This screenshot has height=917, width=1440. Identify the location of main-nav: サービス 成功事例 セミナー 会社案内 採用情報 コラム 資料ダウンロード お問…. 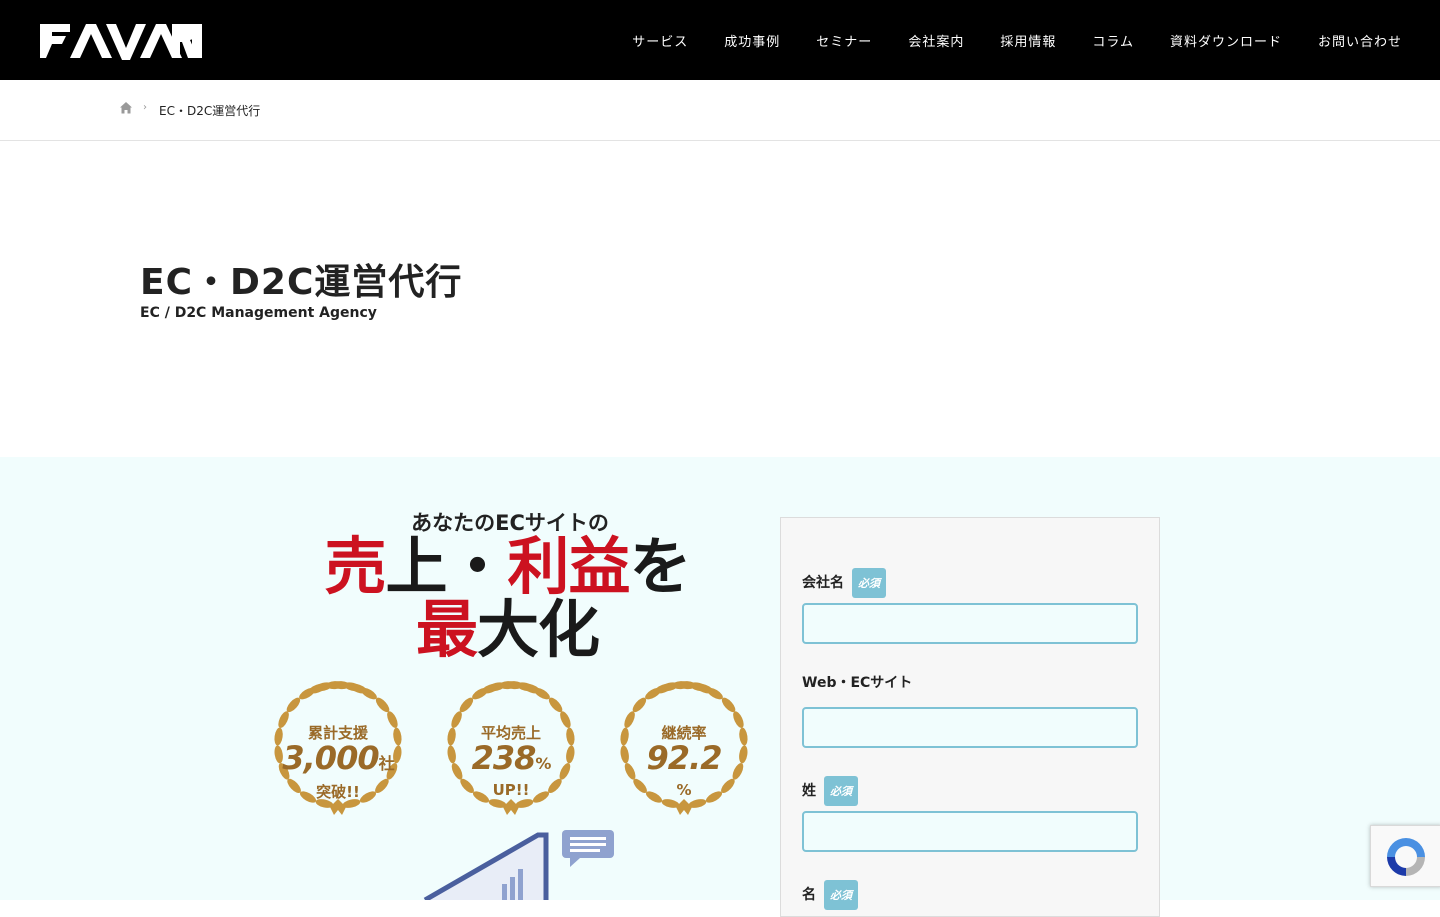
(999, 40).